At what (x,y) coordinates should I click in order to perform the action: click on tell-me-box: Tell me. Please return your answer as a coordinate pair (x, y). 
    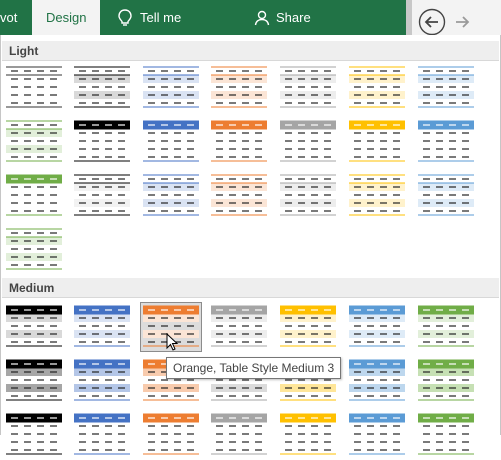
    Looking at the image, I should click on (149, 17).